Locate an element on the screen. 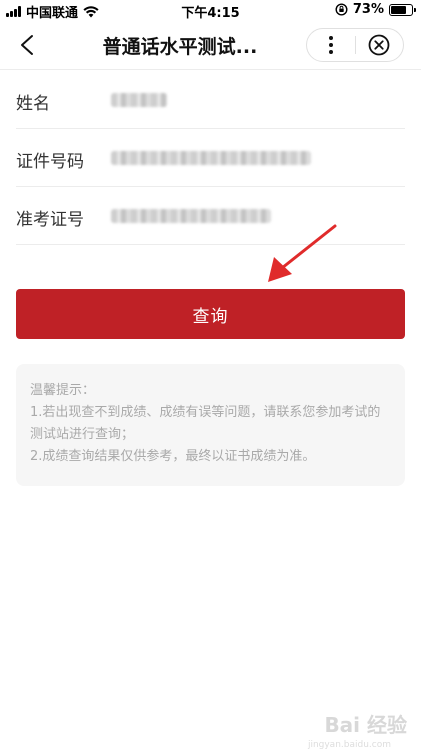 The height and width of the screenshot is (752, 421). ticket-number-row: 准考证号 is located at coordinates (210, 216).